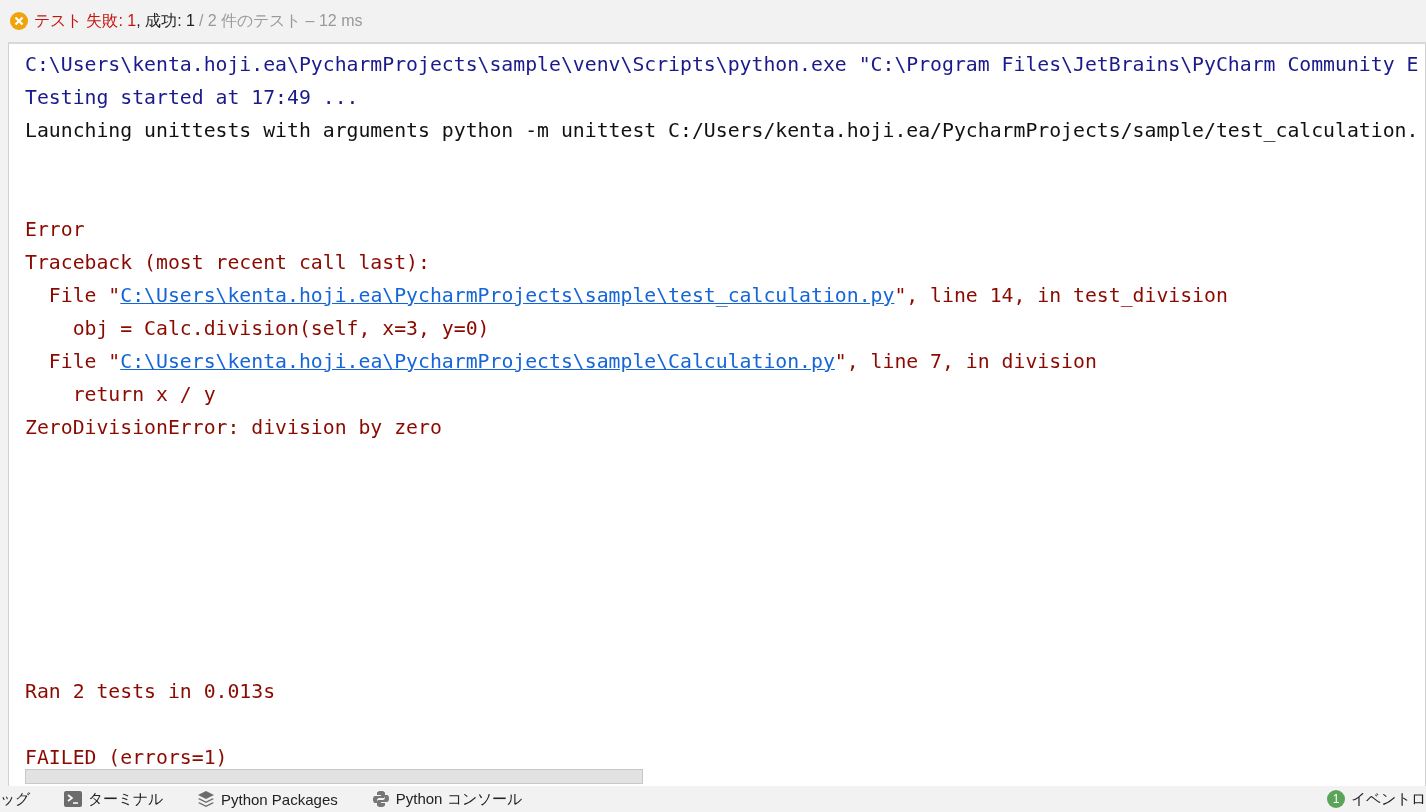  I want to click on console-text: Error, so click(55, 229).